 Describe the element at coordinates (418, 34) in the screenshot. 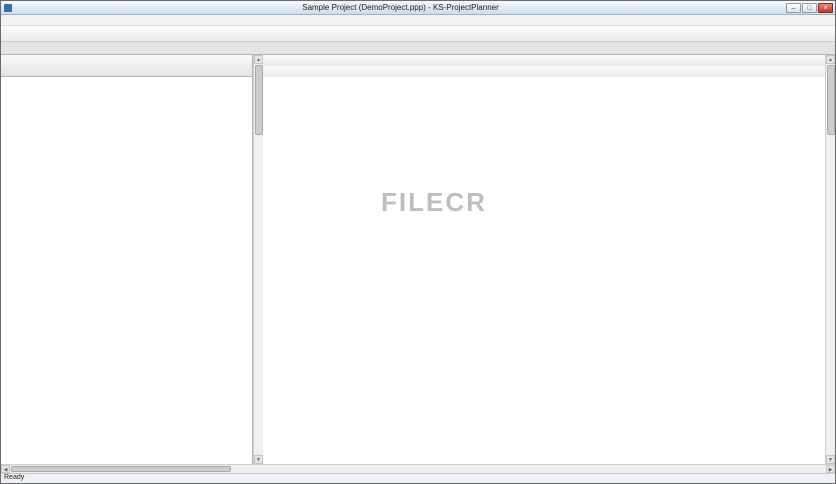

I see `toolbar` at that location.